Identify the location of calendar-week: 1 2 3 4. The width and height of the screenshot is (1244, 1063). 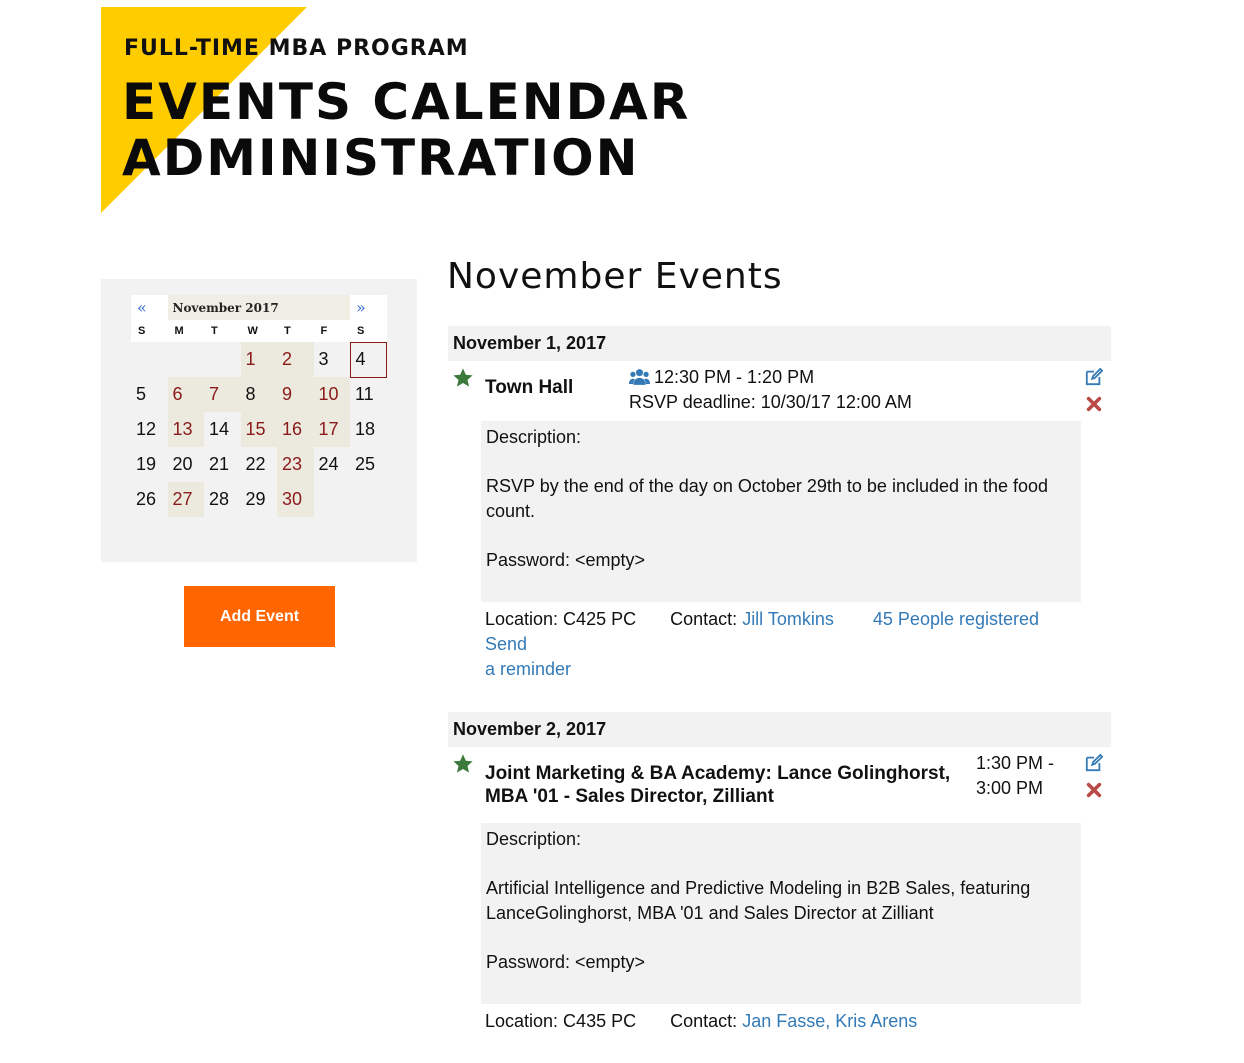
(259, 359).